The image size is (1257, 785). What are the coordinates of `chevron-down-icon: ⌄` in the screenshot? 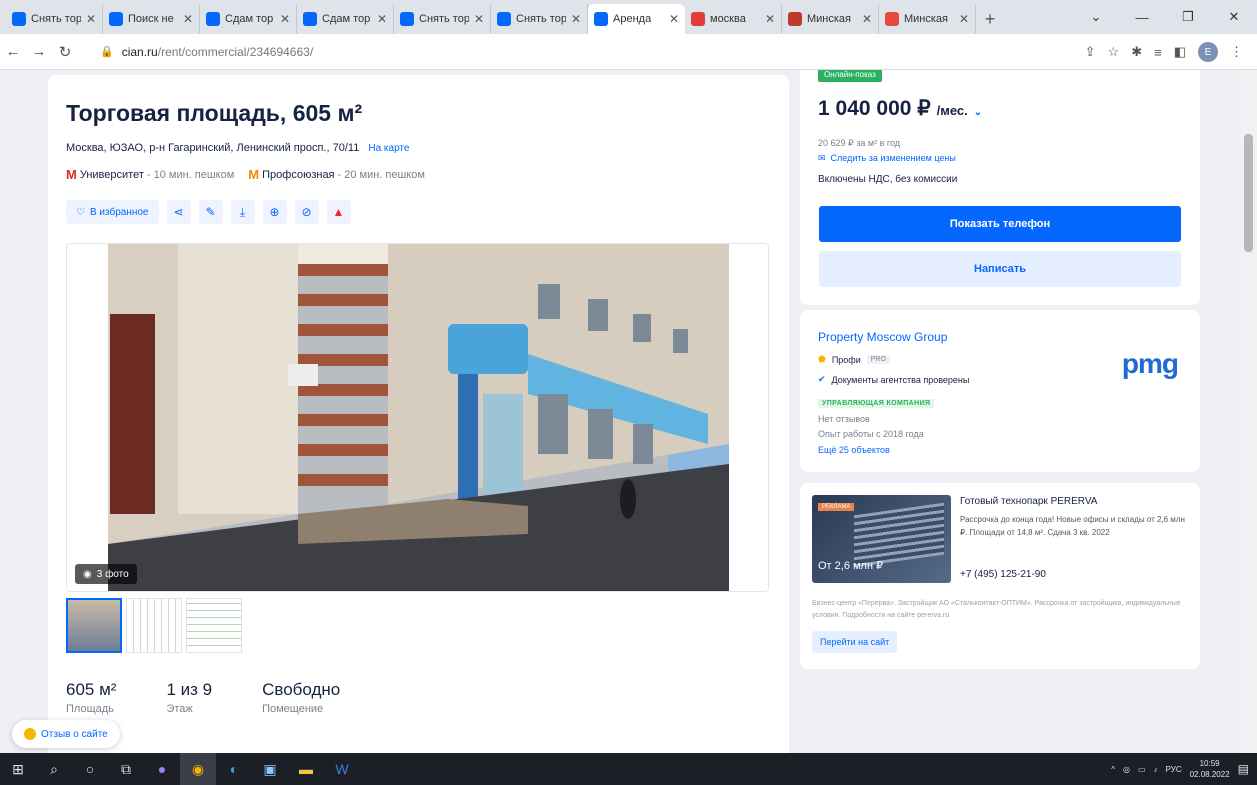 It's located at (978, 112).